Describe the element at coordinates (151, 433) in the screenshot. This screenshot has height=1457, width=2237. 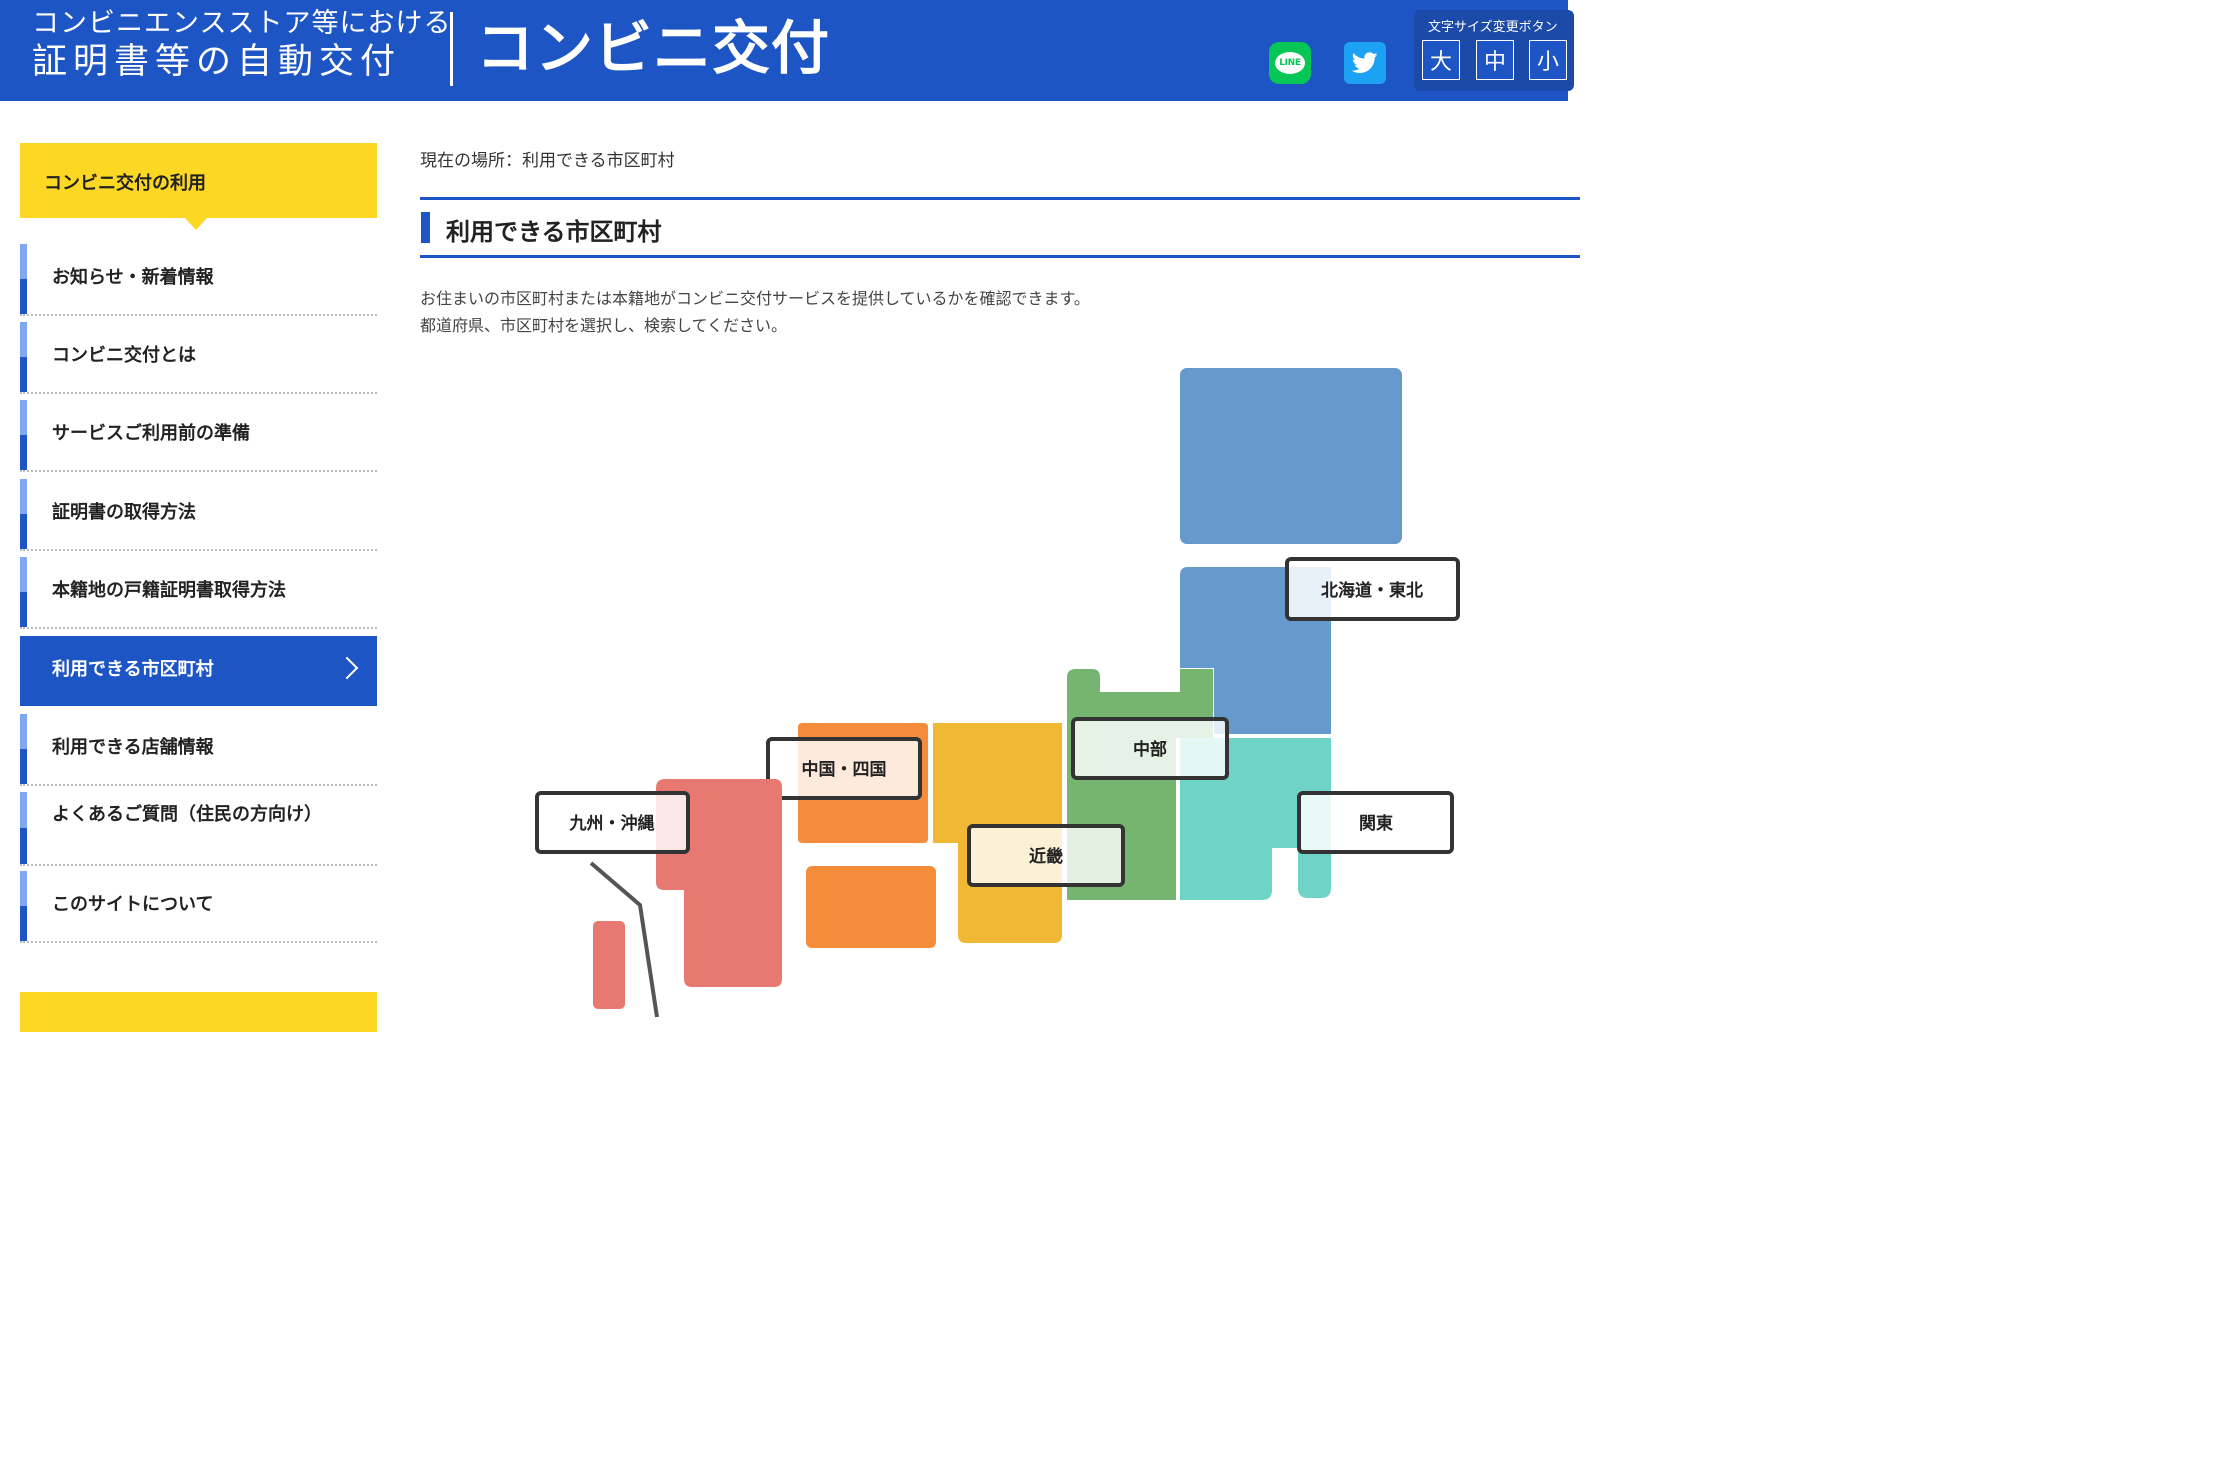
I see `sidebar-item-label: サービスご利用前の準備` at that location.